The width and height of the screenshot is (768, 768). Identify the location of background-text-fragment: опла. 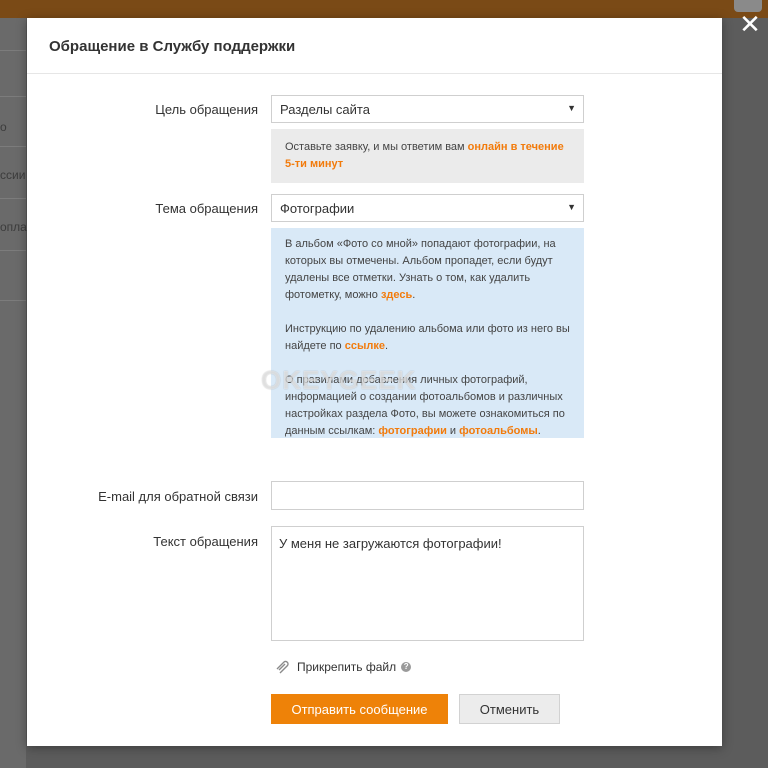
(13, 227).